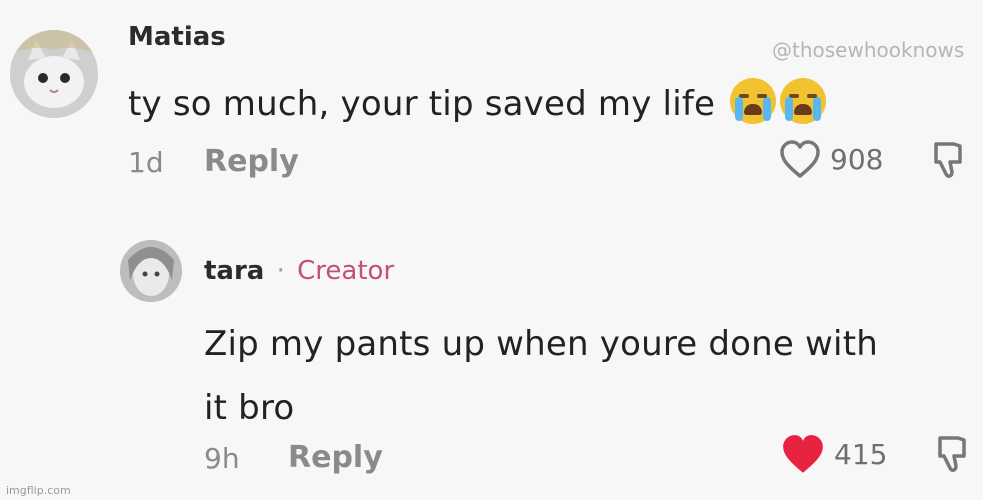  I want to click on comment-username: tara, so click(234, 271).